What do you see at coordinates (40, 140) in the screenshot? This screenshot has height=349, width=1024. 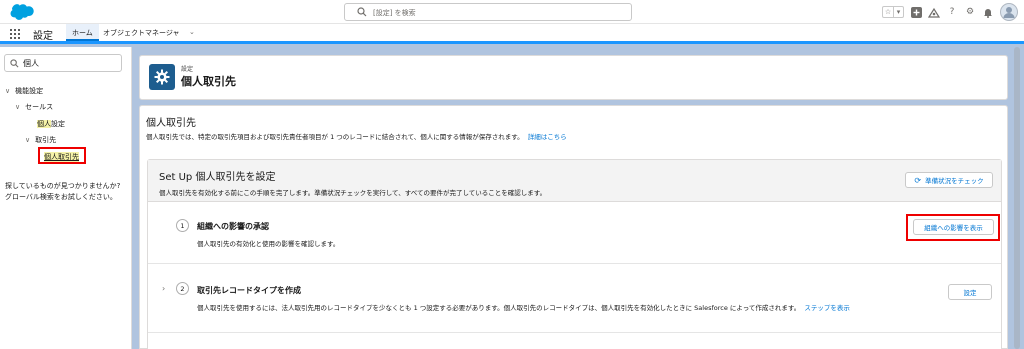 I see `tree-group-accounts: ∨ 取引先` at bounding box center [40, 140].